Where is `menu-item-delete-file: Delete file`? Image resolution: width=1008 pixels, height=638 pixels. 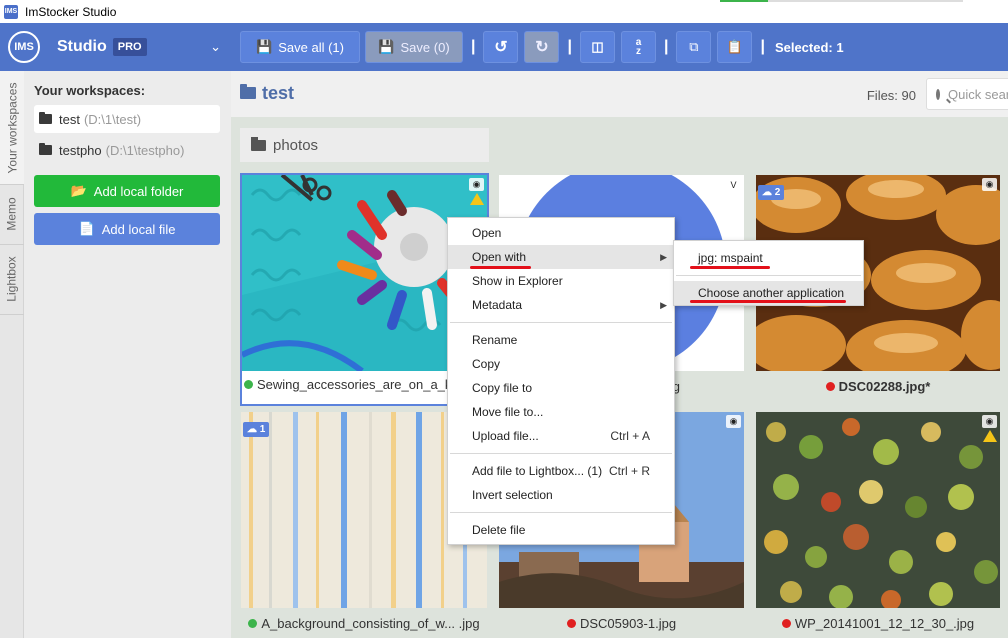 menu-item-delete-file: Delete file is located at coordinates (561, 530).